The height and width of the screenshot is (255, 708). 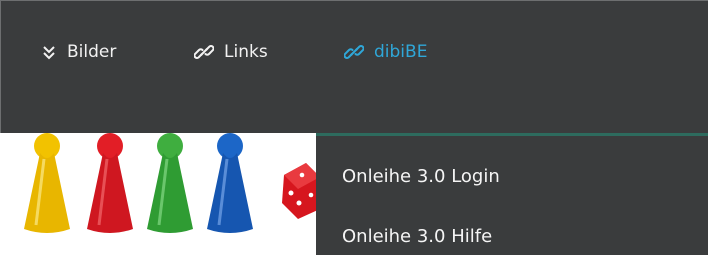 I want to click on nav-item-label: dibiBE, so click(x=401, y=52).